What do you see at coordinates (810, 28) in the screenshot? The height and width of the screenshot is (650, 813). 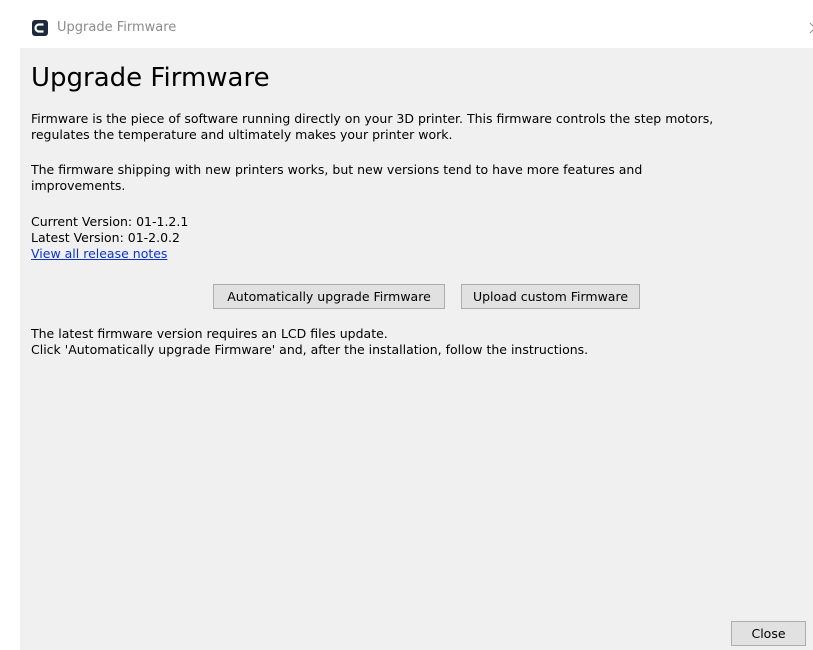 I see `close-icon` at bounding box center [810, 28].